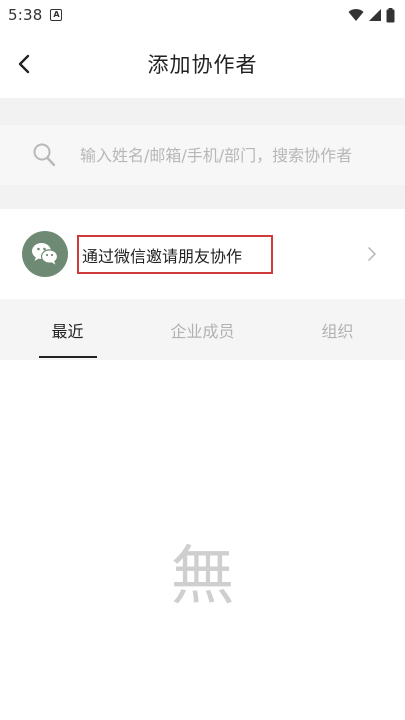 This screenshot has width=405, height=720. I want to click on empty-state-glyph: 無, so click(202, 577).